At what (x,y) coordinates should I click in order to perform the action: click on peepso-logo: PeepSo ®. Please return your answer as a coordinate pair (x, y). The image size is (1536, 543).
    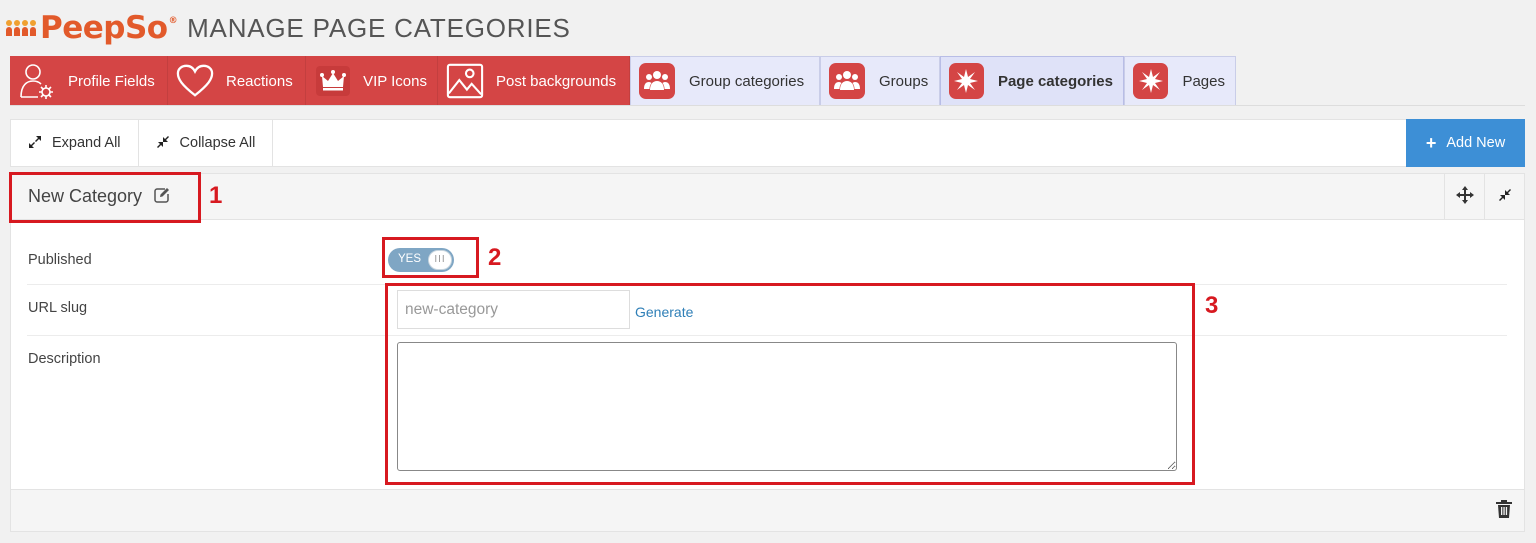
    Looking at the image, I should click on (92, 28).